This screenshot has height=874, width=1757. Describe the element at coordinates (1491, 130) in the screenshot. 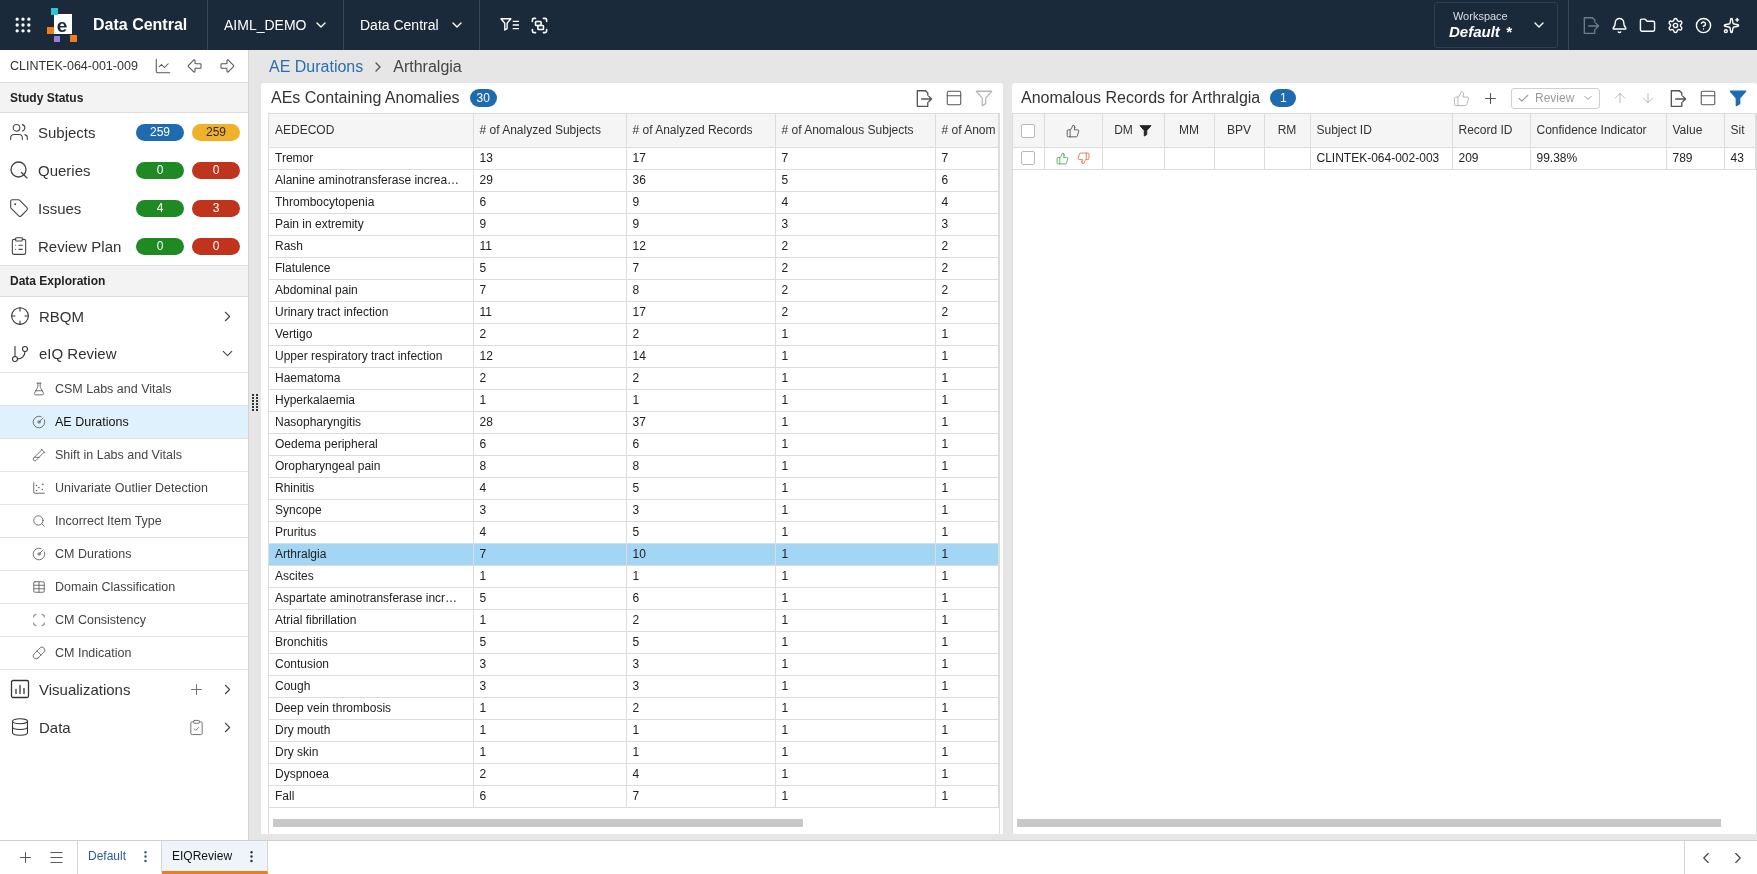

I see `column-header: Record ID` at that location.